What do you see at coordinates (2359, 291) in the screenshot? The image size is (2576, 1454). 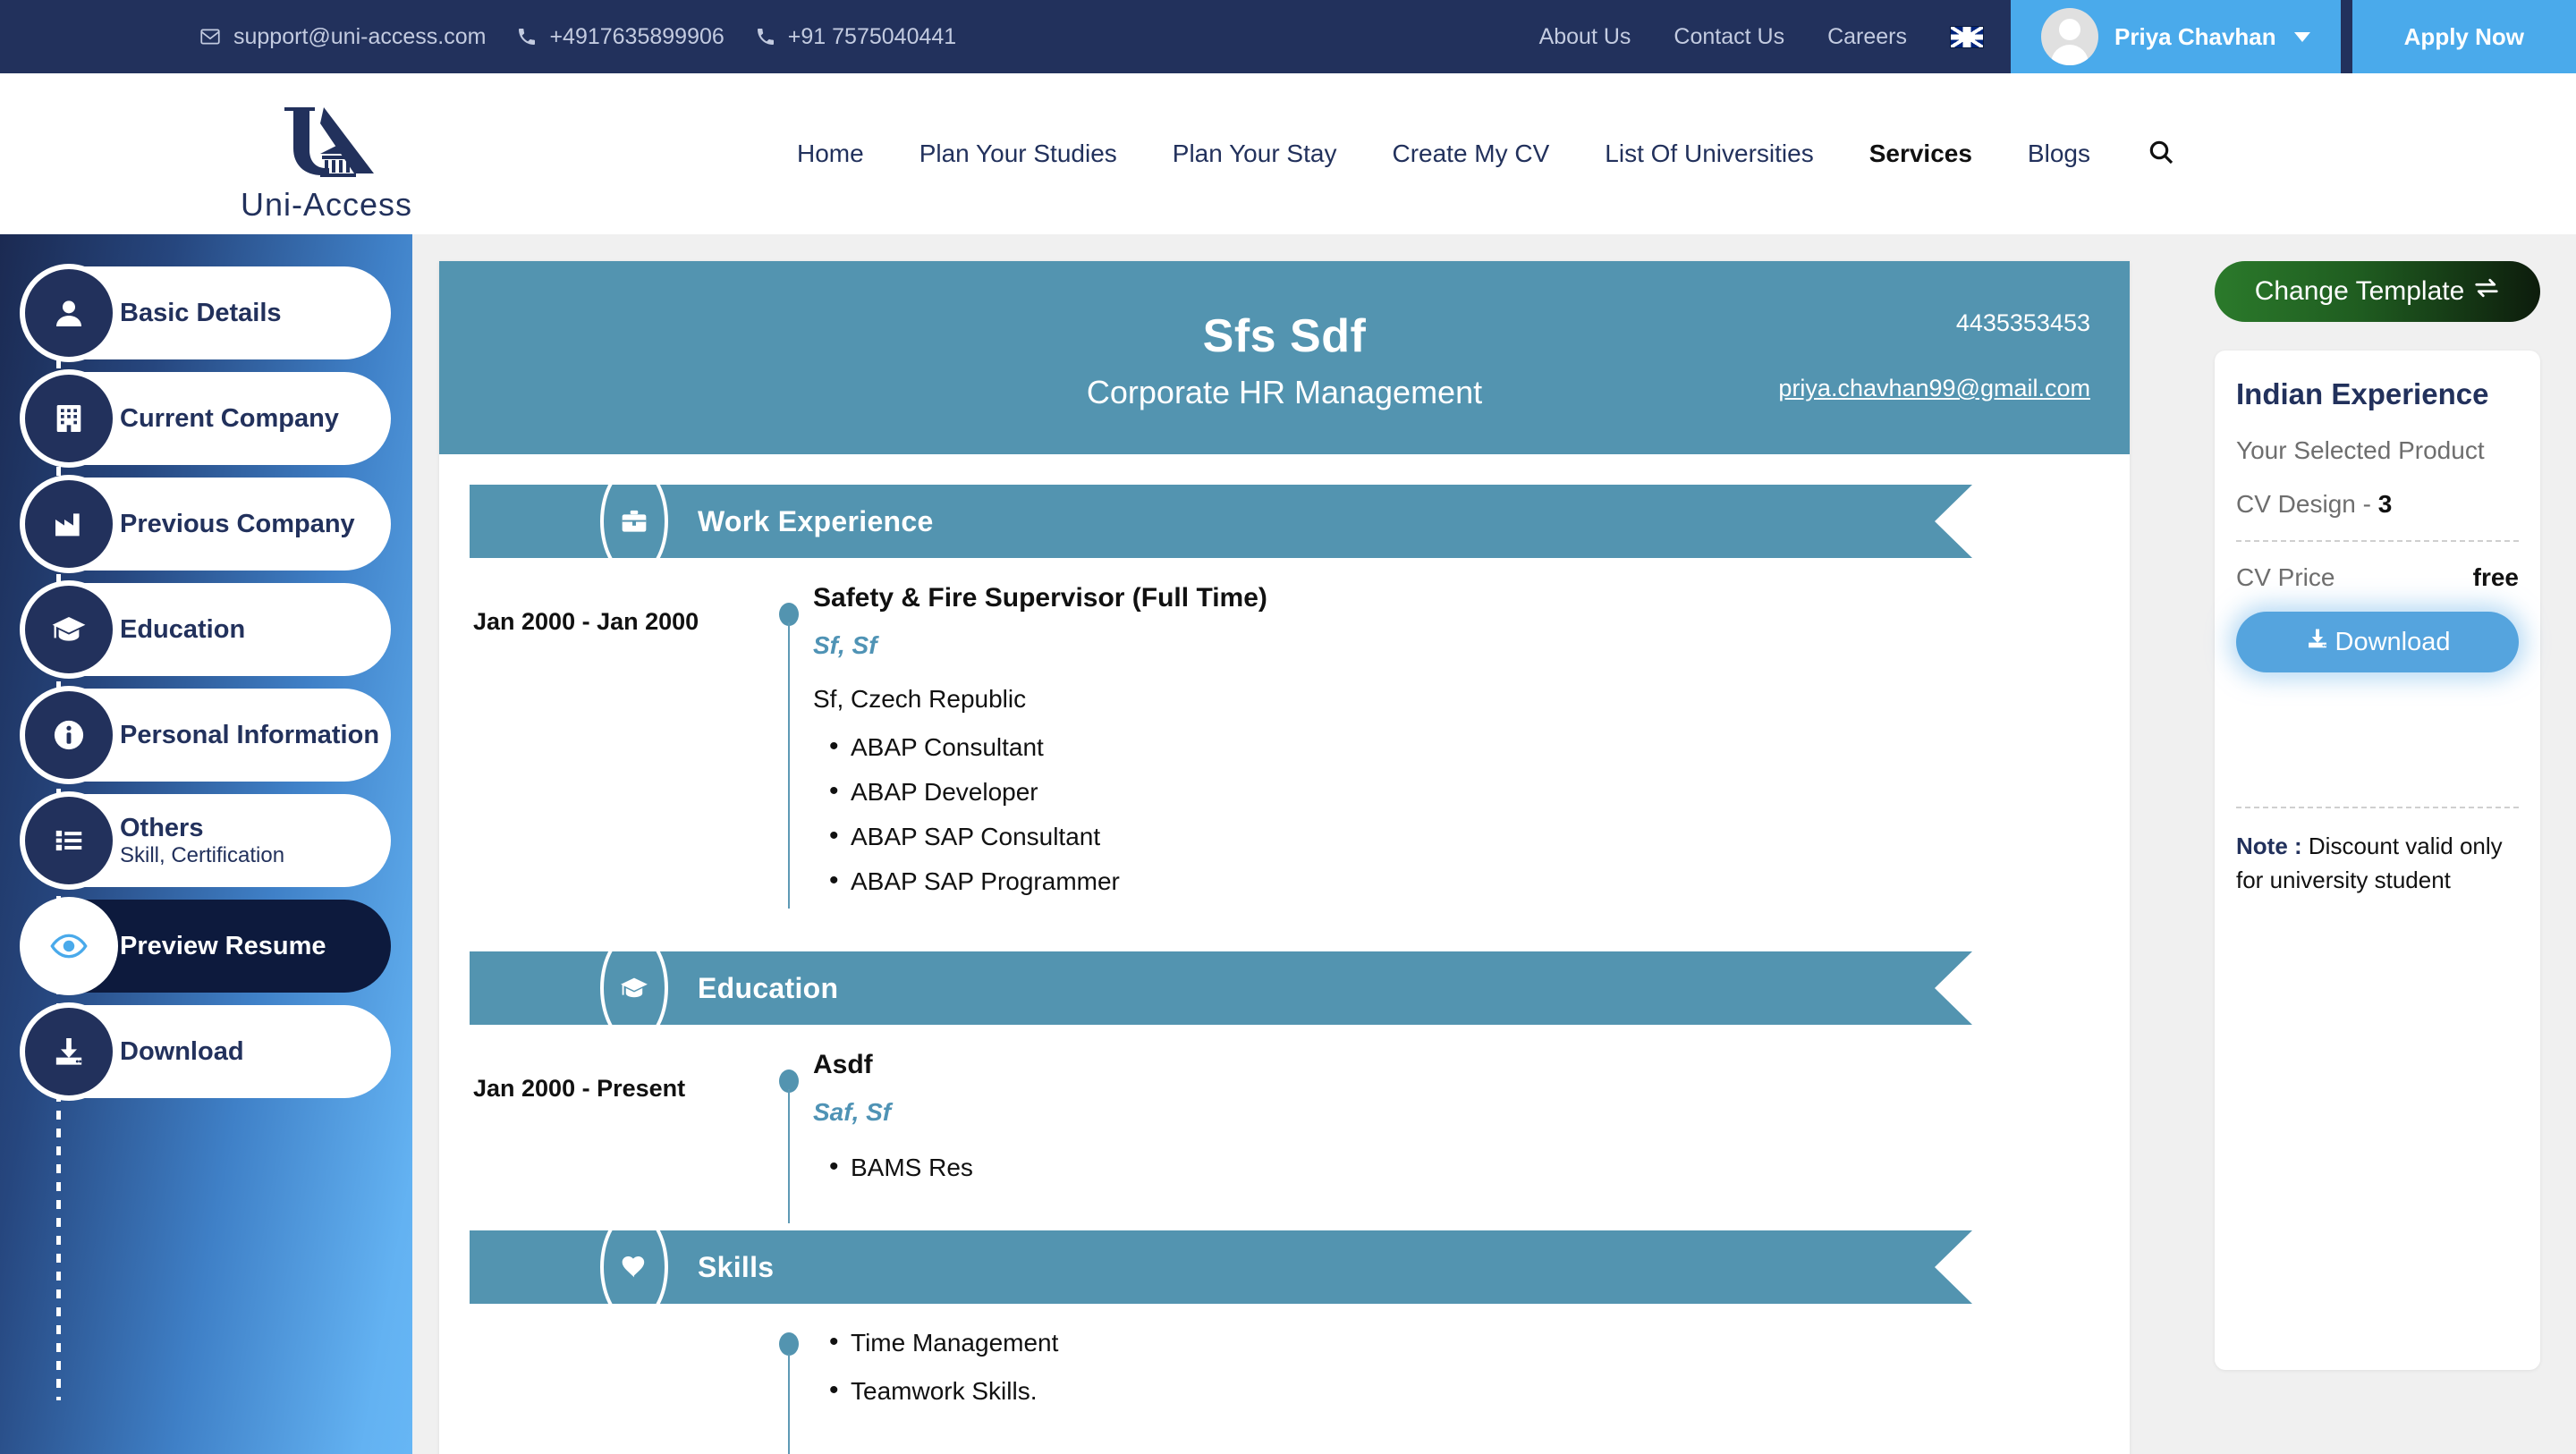 I see `change-template-label: Change Template` at bounding box center [2359, 291].